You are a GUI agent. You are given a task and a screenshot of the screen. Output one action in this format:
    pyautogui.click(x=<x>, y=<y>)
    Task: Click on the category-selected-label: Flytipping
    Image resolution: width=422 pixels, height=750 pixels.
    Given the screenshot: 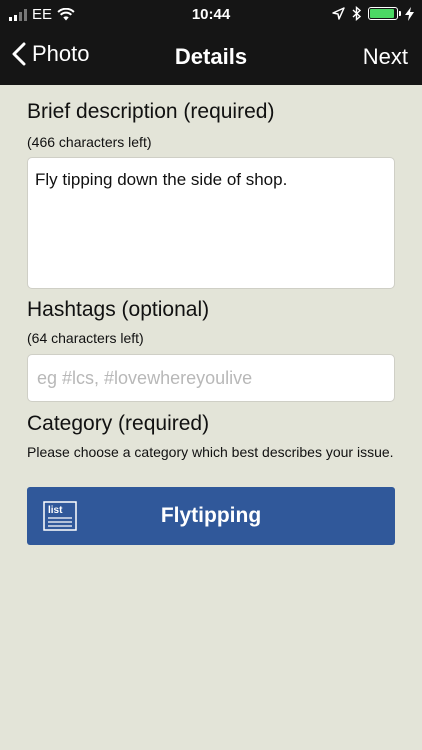 What is the action you would take?
    pyautogui.click(x=211, y=515)
    